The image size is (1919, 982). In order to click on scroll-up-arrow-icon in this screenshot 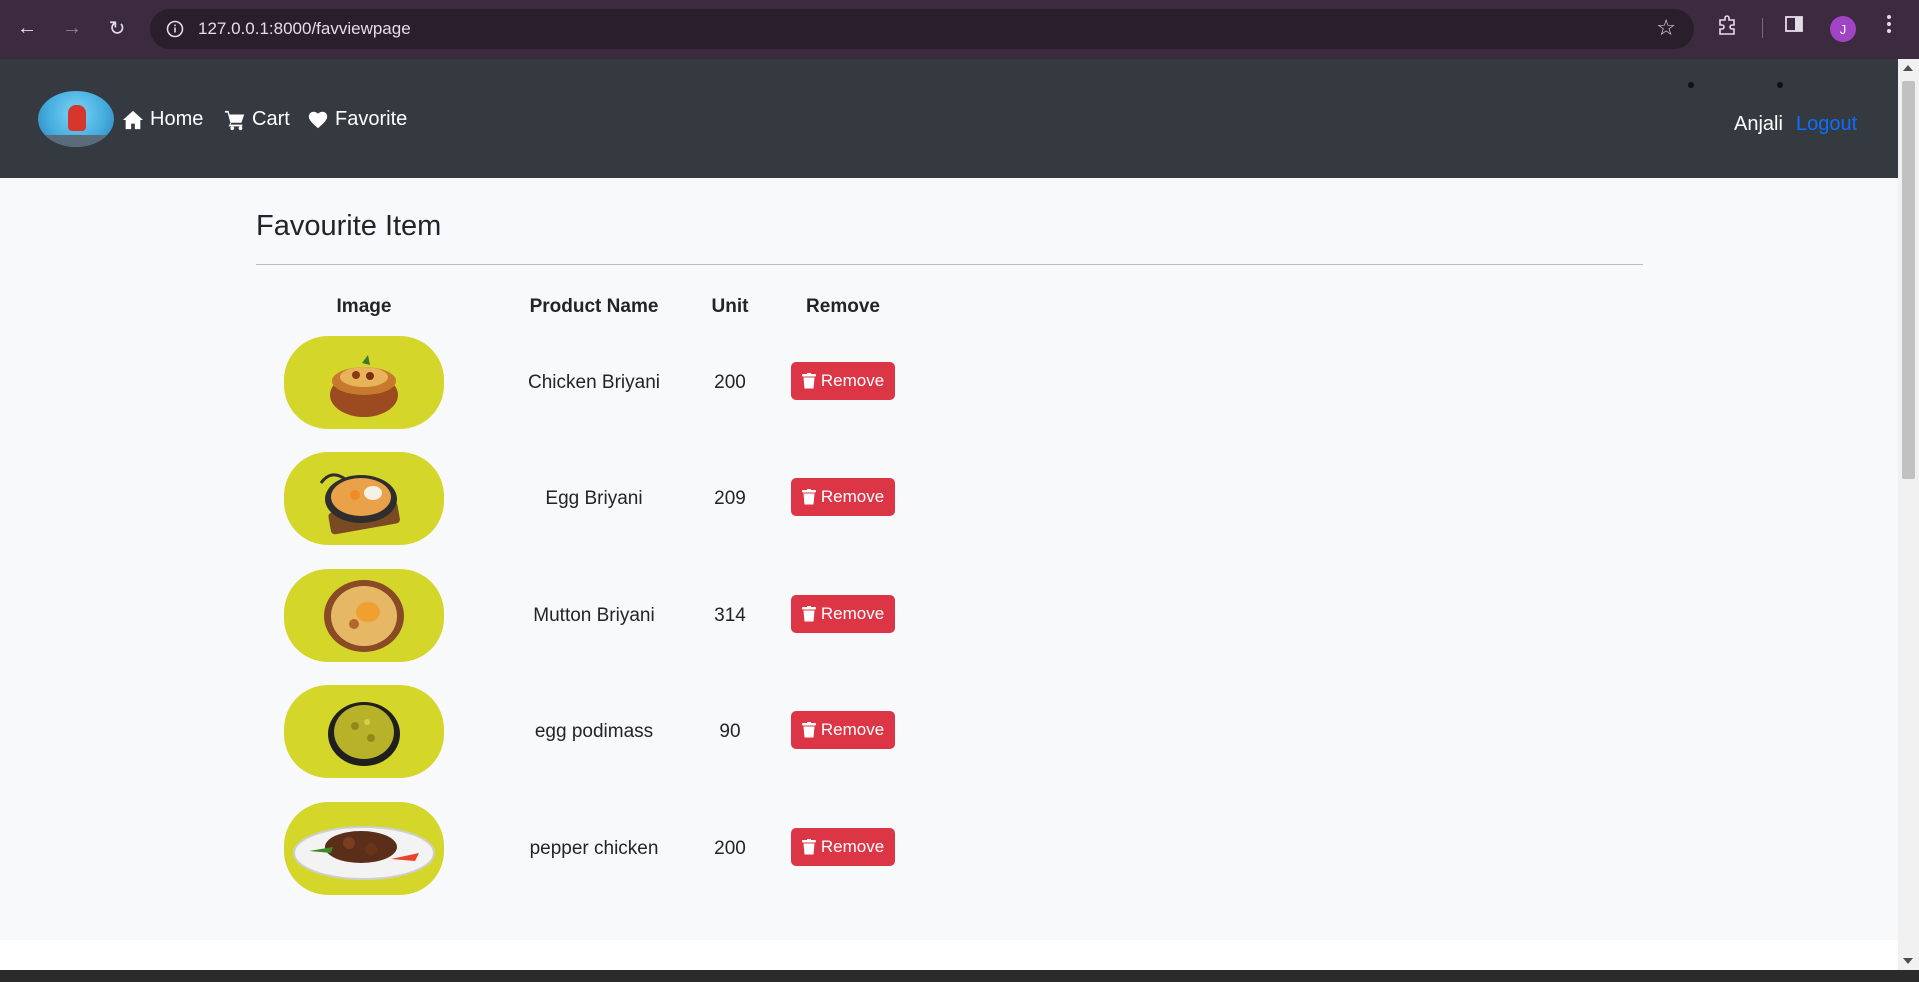, I will do `click(1908, 68)`.